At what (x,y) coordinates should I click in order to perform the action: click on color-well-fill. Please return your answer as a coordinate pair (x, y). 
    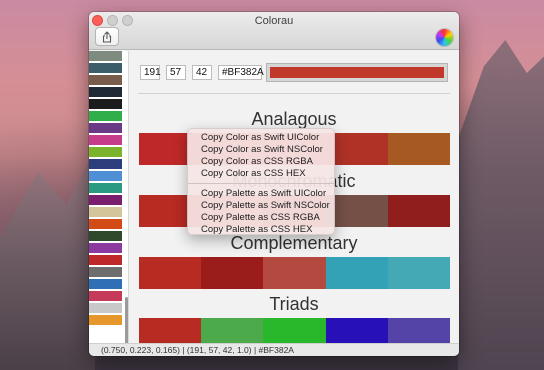
    Looking at the image, I should click on (357, 72).